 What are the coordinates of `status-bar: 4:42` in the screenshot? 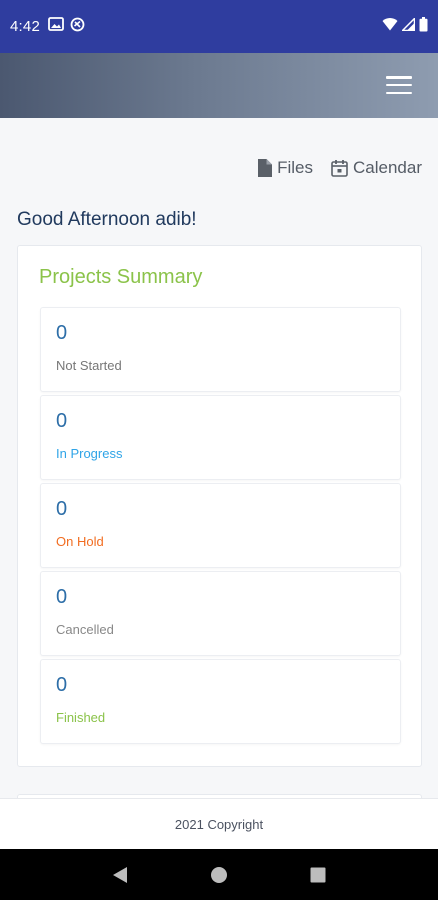 It's located at (219, 26).